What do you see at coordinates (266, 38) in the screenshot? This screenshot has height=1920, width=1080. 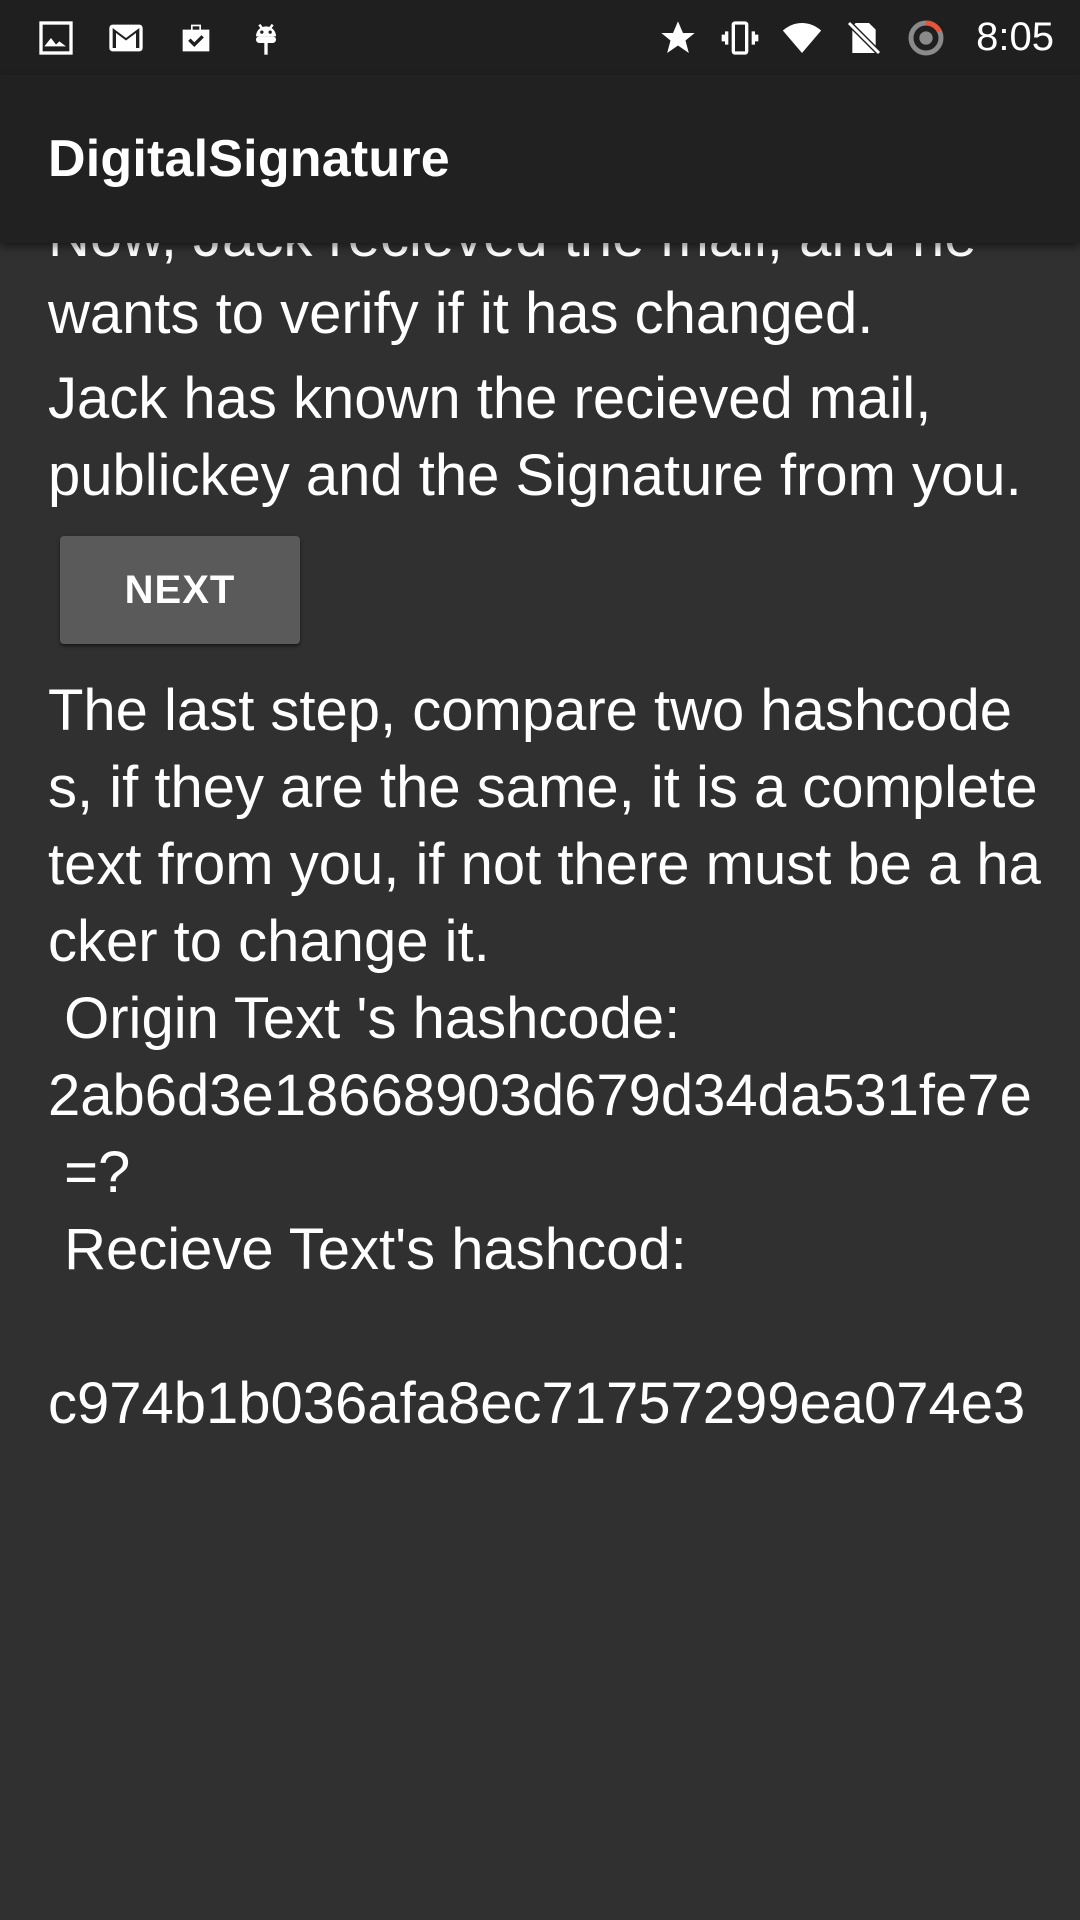 I see `android-icon` at bounding box center [266, 38].